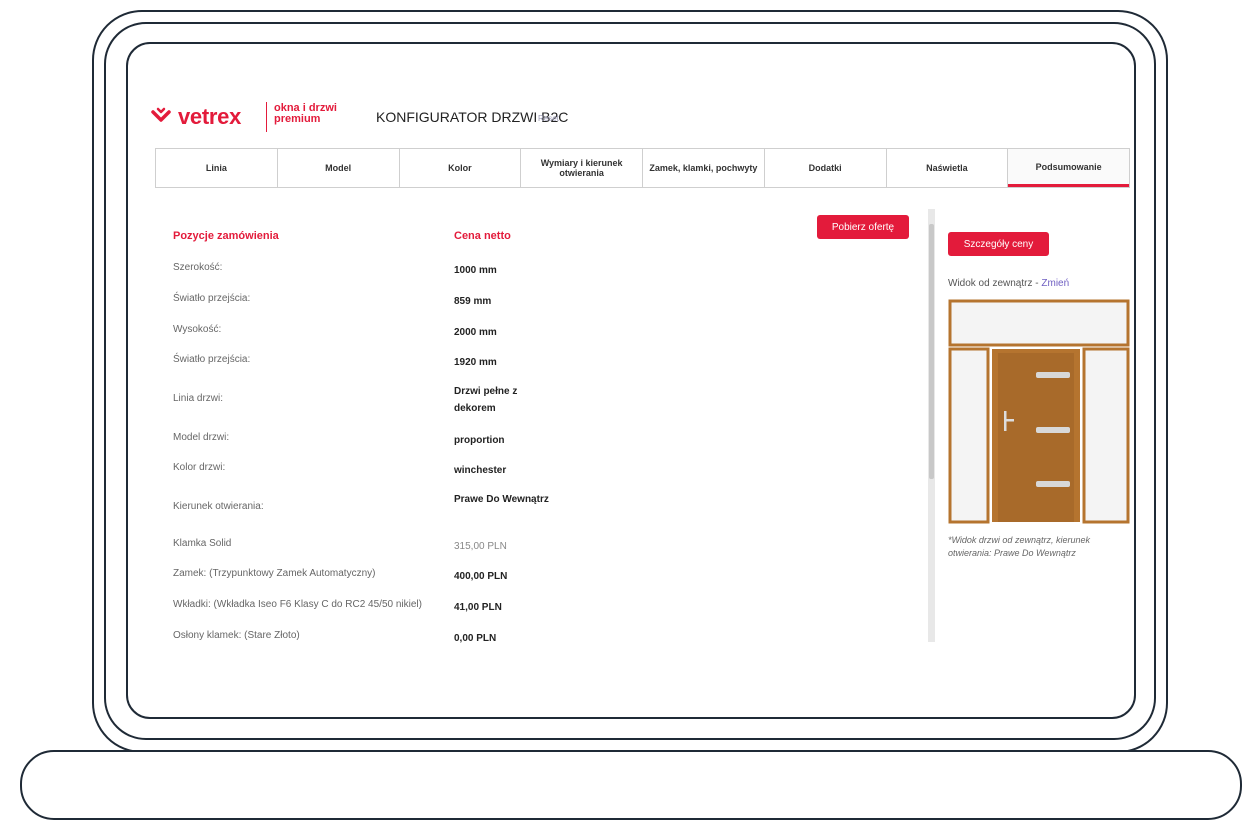 This screenshot has height=820, width=1257. I want to click on tab-linia: Linia, so click(217, 168).